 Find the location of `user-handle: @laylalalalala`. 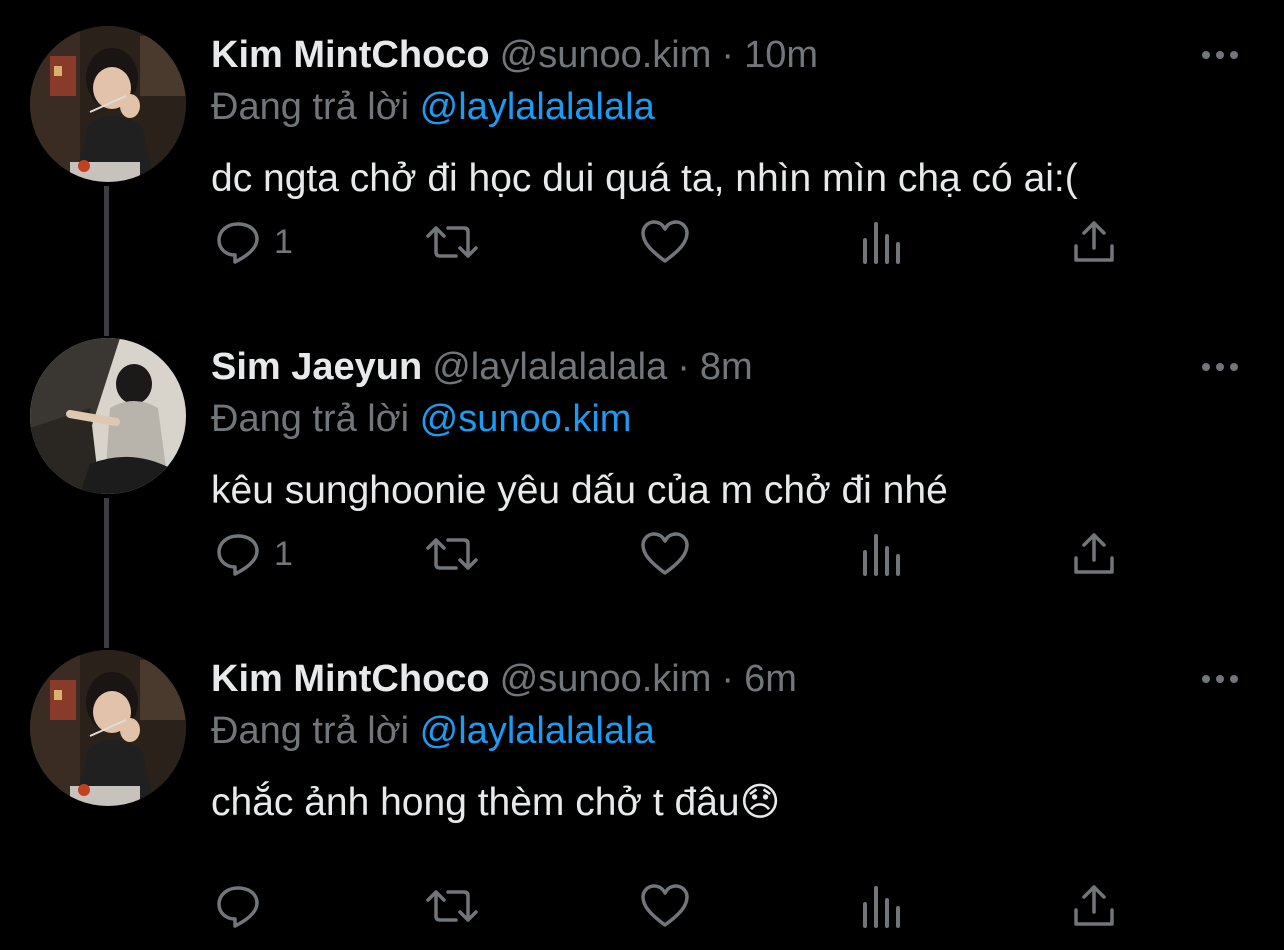

user-handle: @laylalalalala is located at coordinates (549, 367).